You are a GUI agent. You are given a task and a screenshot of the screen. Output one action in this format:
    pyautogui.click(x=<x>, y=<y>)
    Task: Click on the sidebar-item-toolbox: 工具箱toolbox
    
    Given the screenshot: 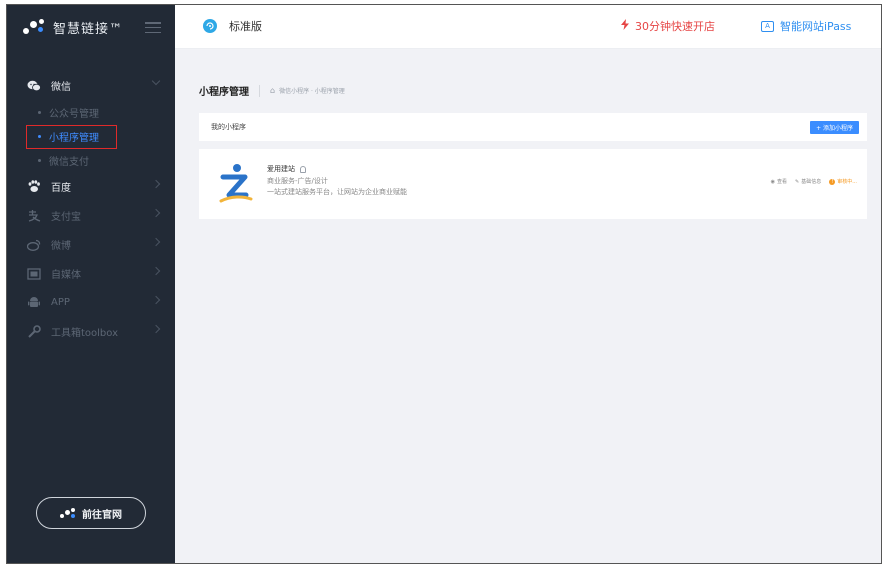 What is the action you would take?
    pyautogui.click(x=91, y=331)
    